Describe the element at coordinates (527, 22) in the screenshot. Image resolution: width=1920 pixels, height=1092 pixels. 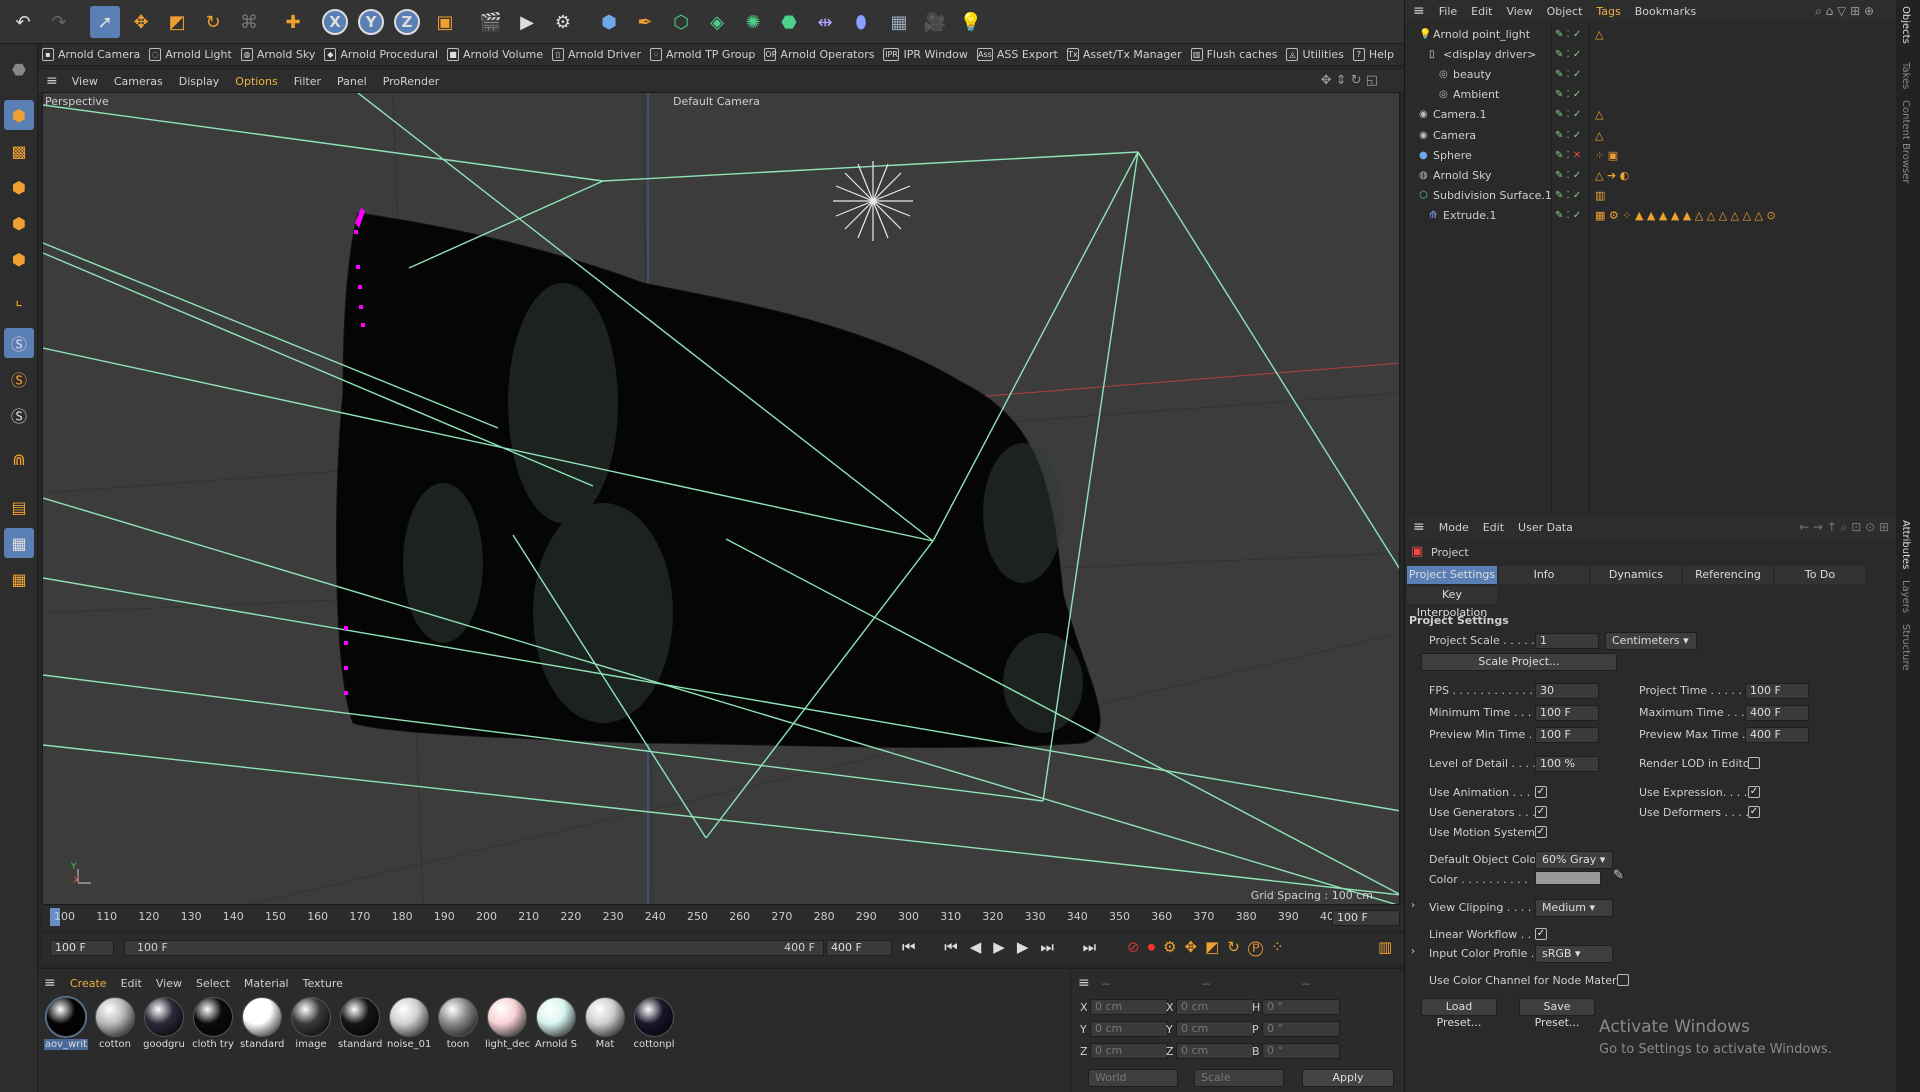
I see `render-view-icon: ▶` at that location.